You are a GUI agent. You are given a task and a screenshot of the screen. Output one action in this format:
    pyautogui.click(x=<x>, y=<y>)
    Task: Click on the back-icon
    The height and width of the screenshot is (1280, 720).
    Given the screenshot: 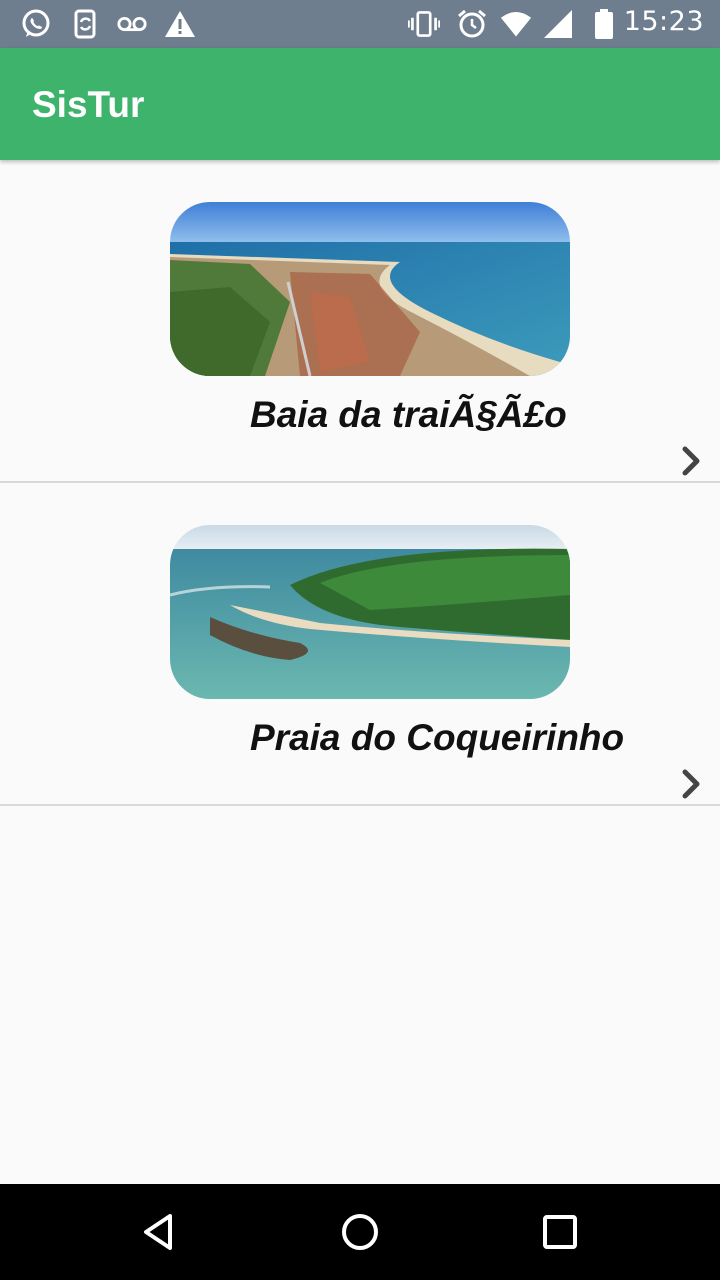 What is the action you would take?
    pyautogui.click(x=160, y=1232)
    